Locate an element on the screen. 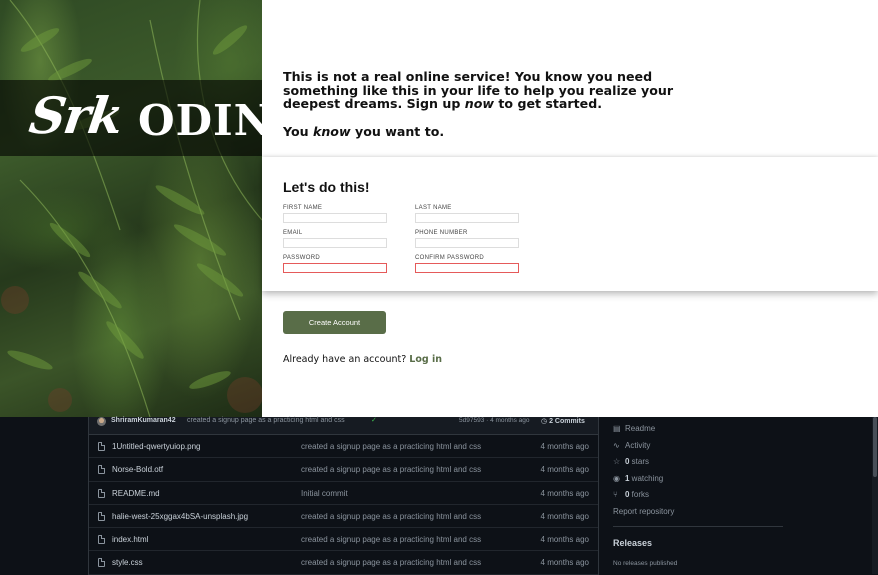 This screenshot has height=575, width=878. activity-link: ∿ Activity is located at coordinates (631, 447).